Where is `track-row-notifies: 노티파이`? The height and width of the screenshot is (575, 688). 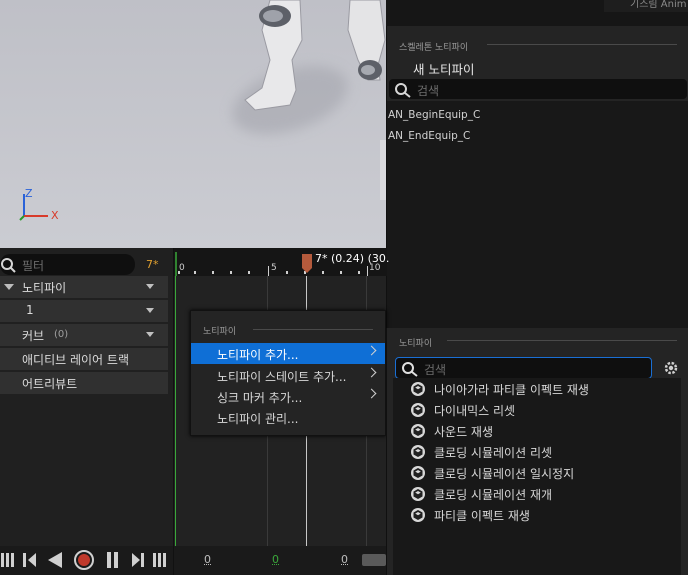
track-row-notifies: 노티파이 is located at coordinates (84, 287).